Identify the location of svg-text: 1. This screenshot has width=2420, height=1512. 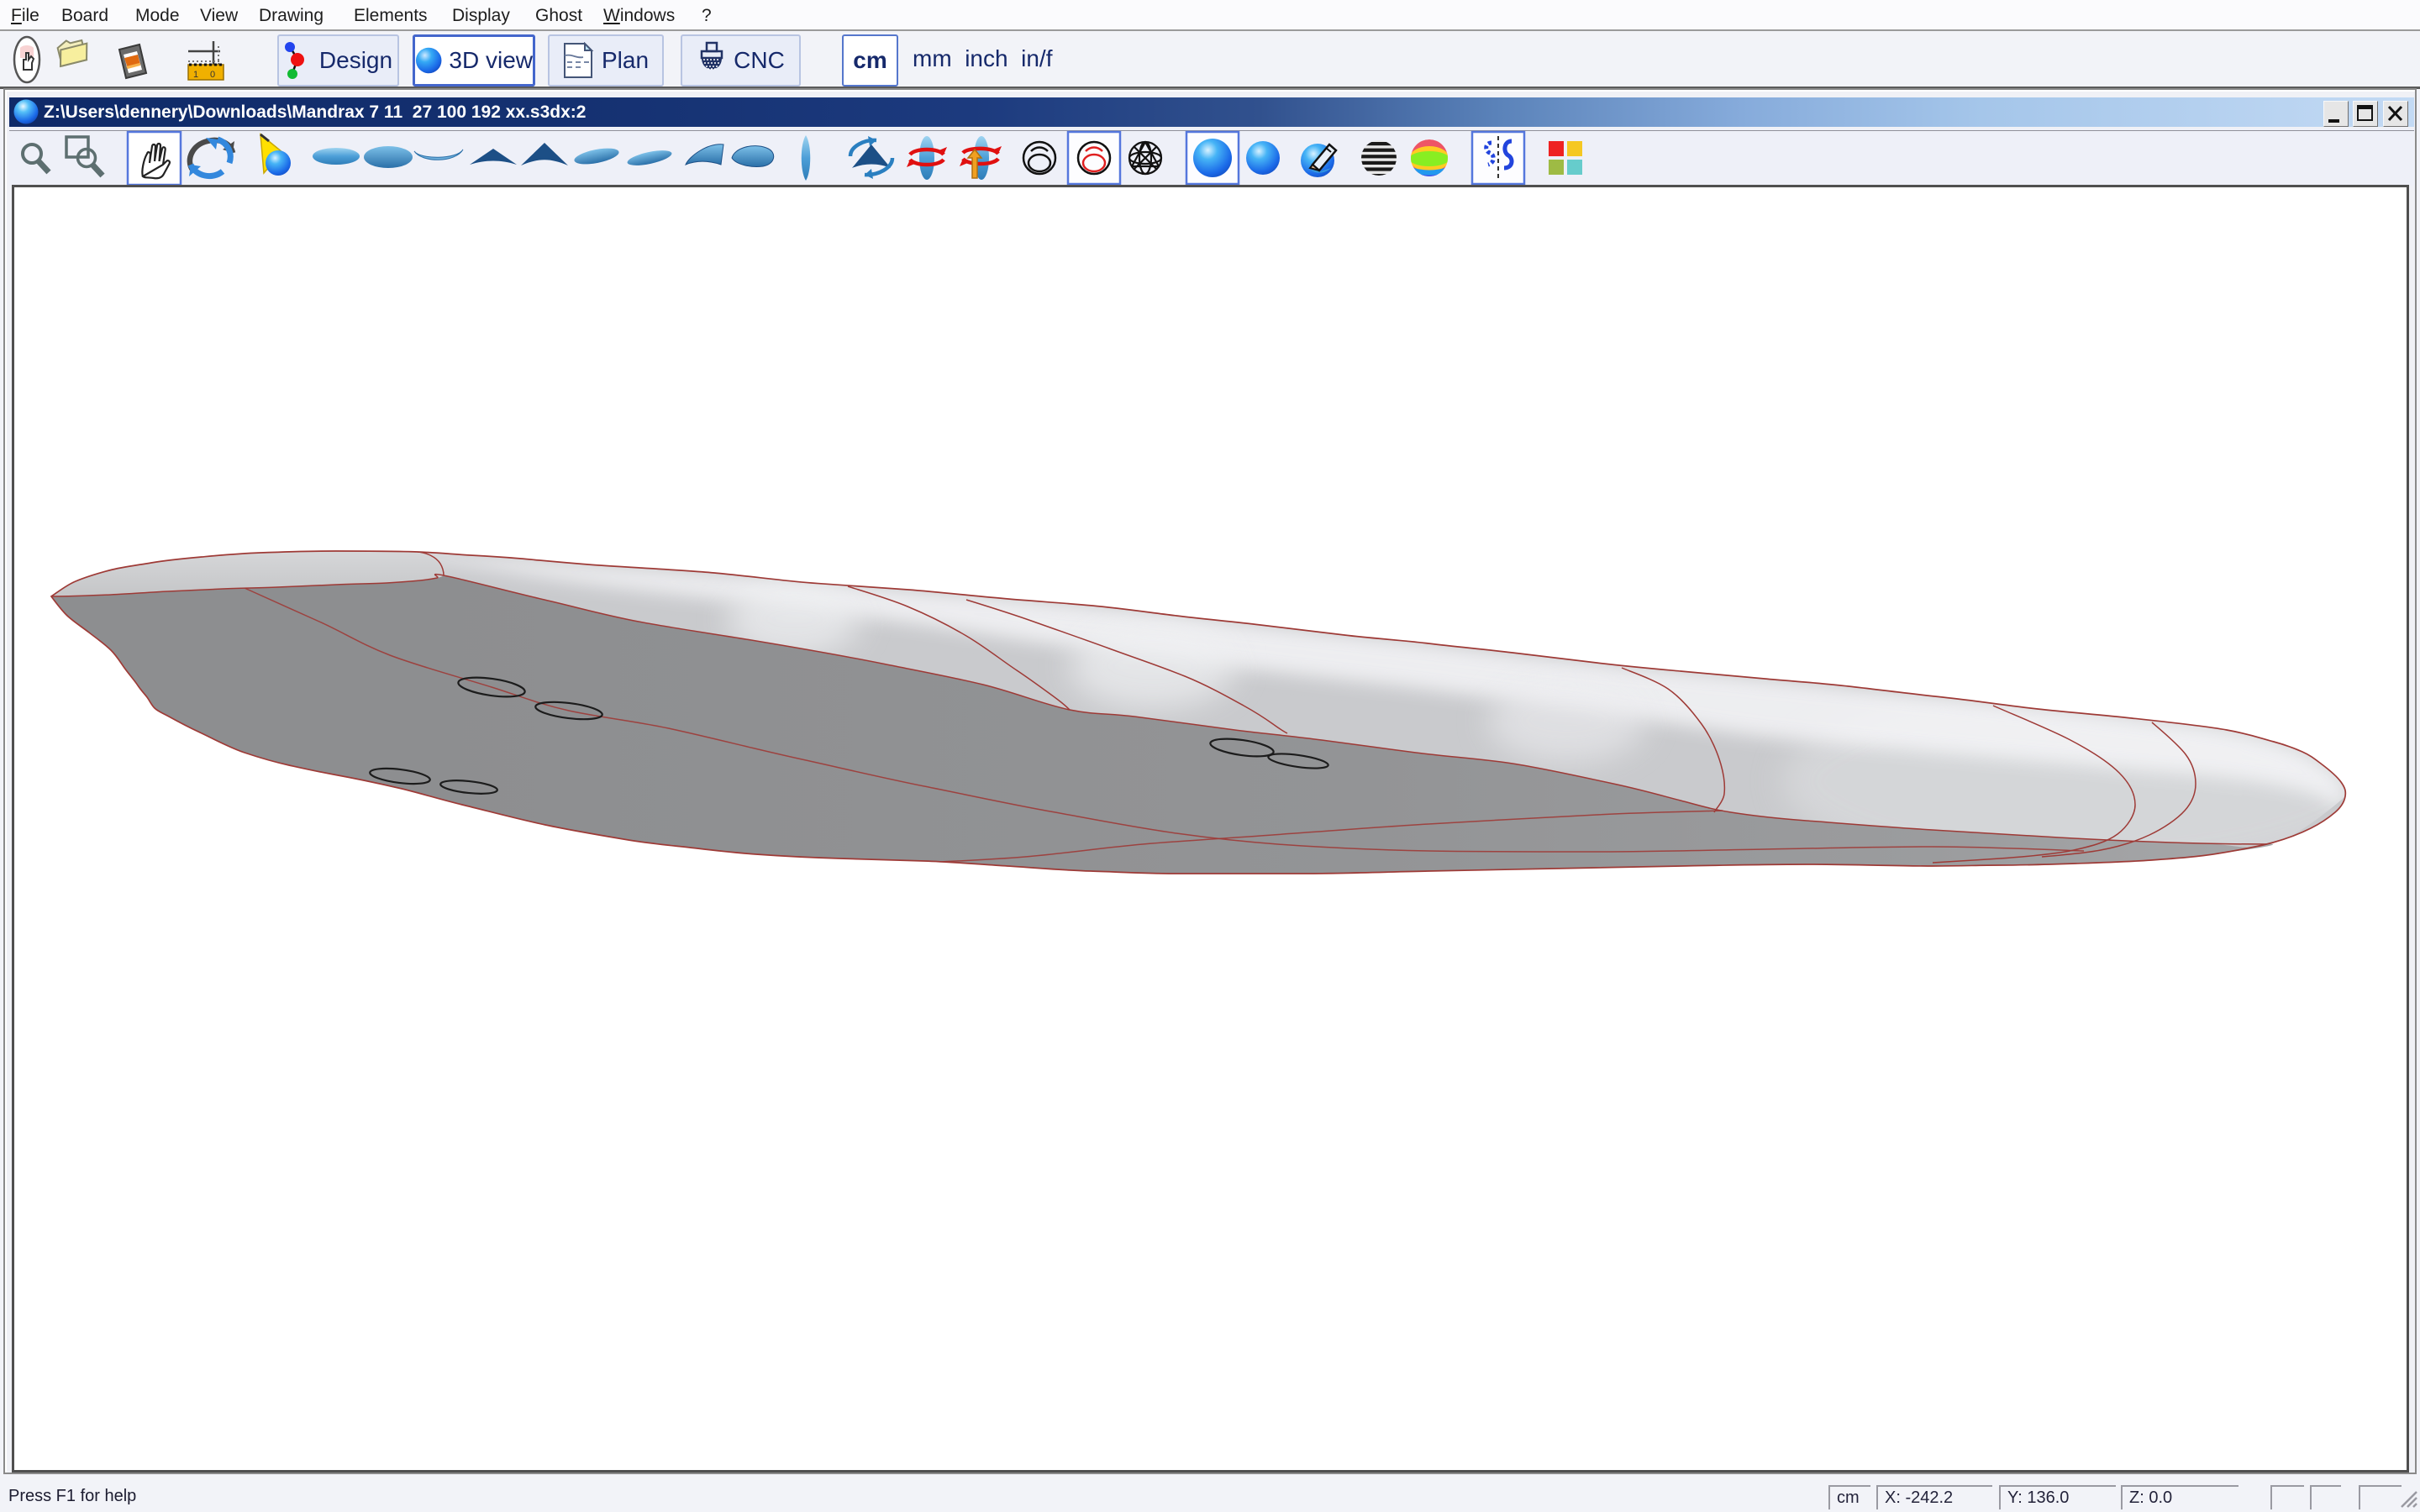
(195, 75).